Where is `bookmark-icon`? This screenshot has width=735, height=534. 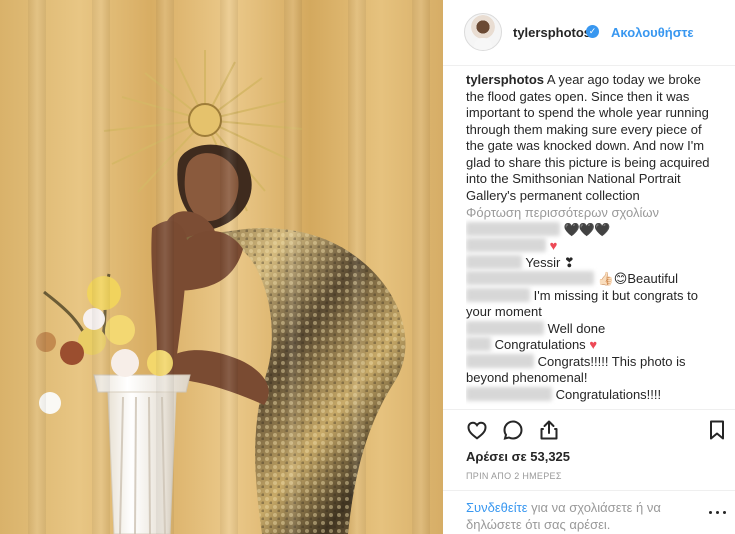
bookmark-icon is located at coordinates (717, 430).